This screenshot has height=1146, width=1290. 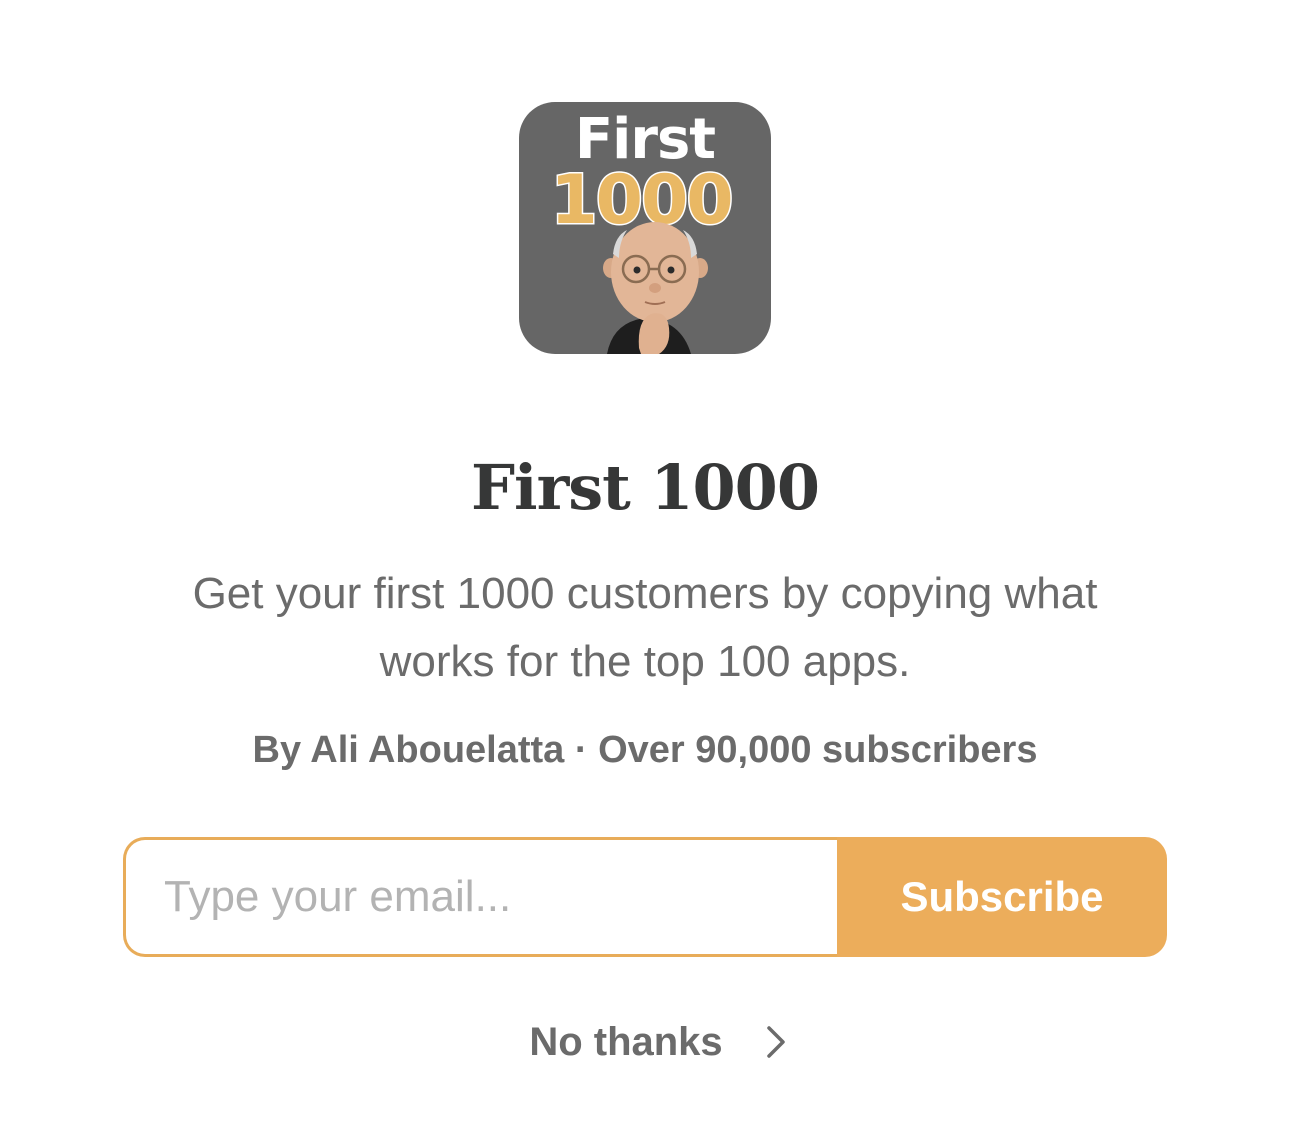 I want to click on subscribe-form: Subscribe, so click(x=645, y=897).